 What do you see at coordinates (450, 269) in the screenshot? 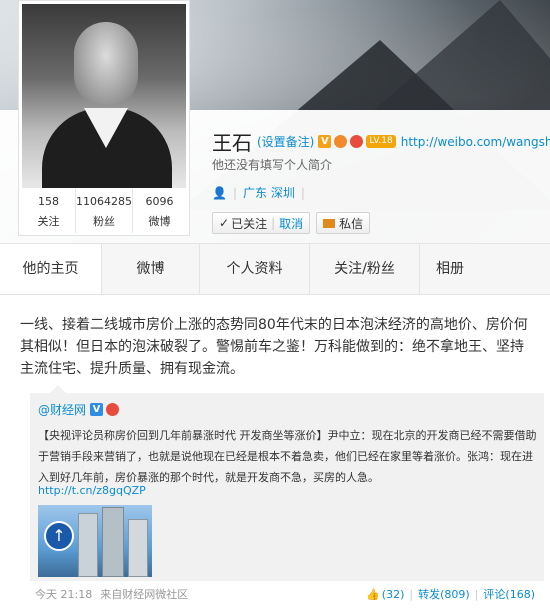
I see `tab-album: 相册` at bounding box center [450, 269].